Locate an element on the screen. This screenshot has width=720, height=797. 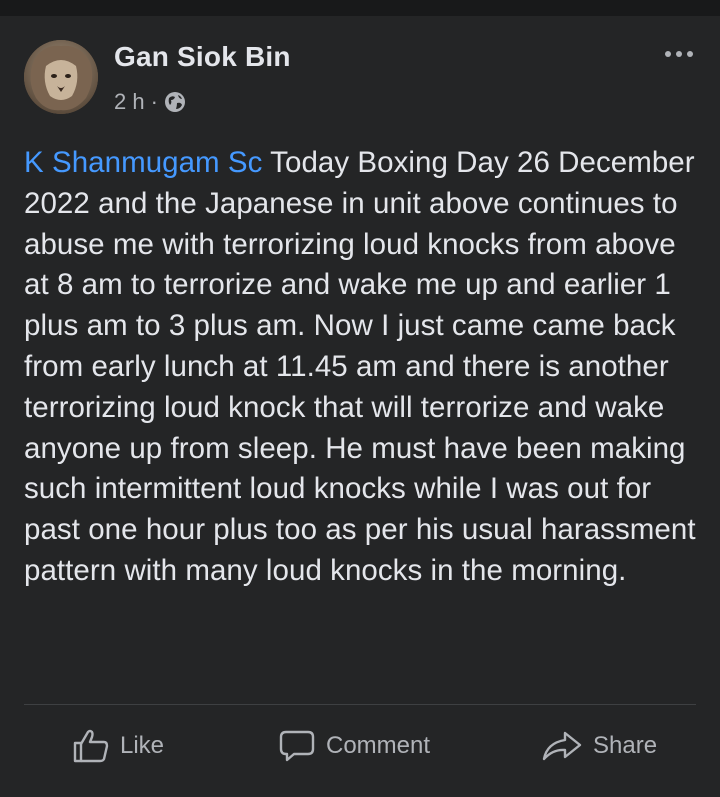
thumbs-up-icon is located at coordinates (91, 746).